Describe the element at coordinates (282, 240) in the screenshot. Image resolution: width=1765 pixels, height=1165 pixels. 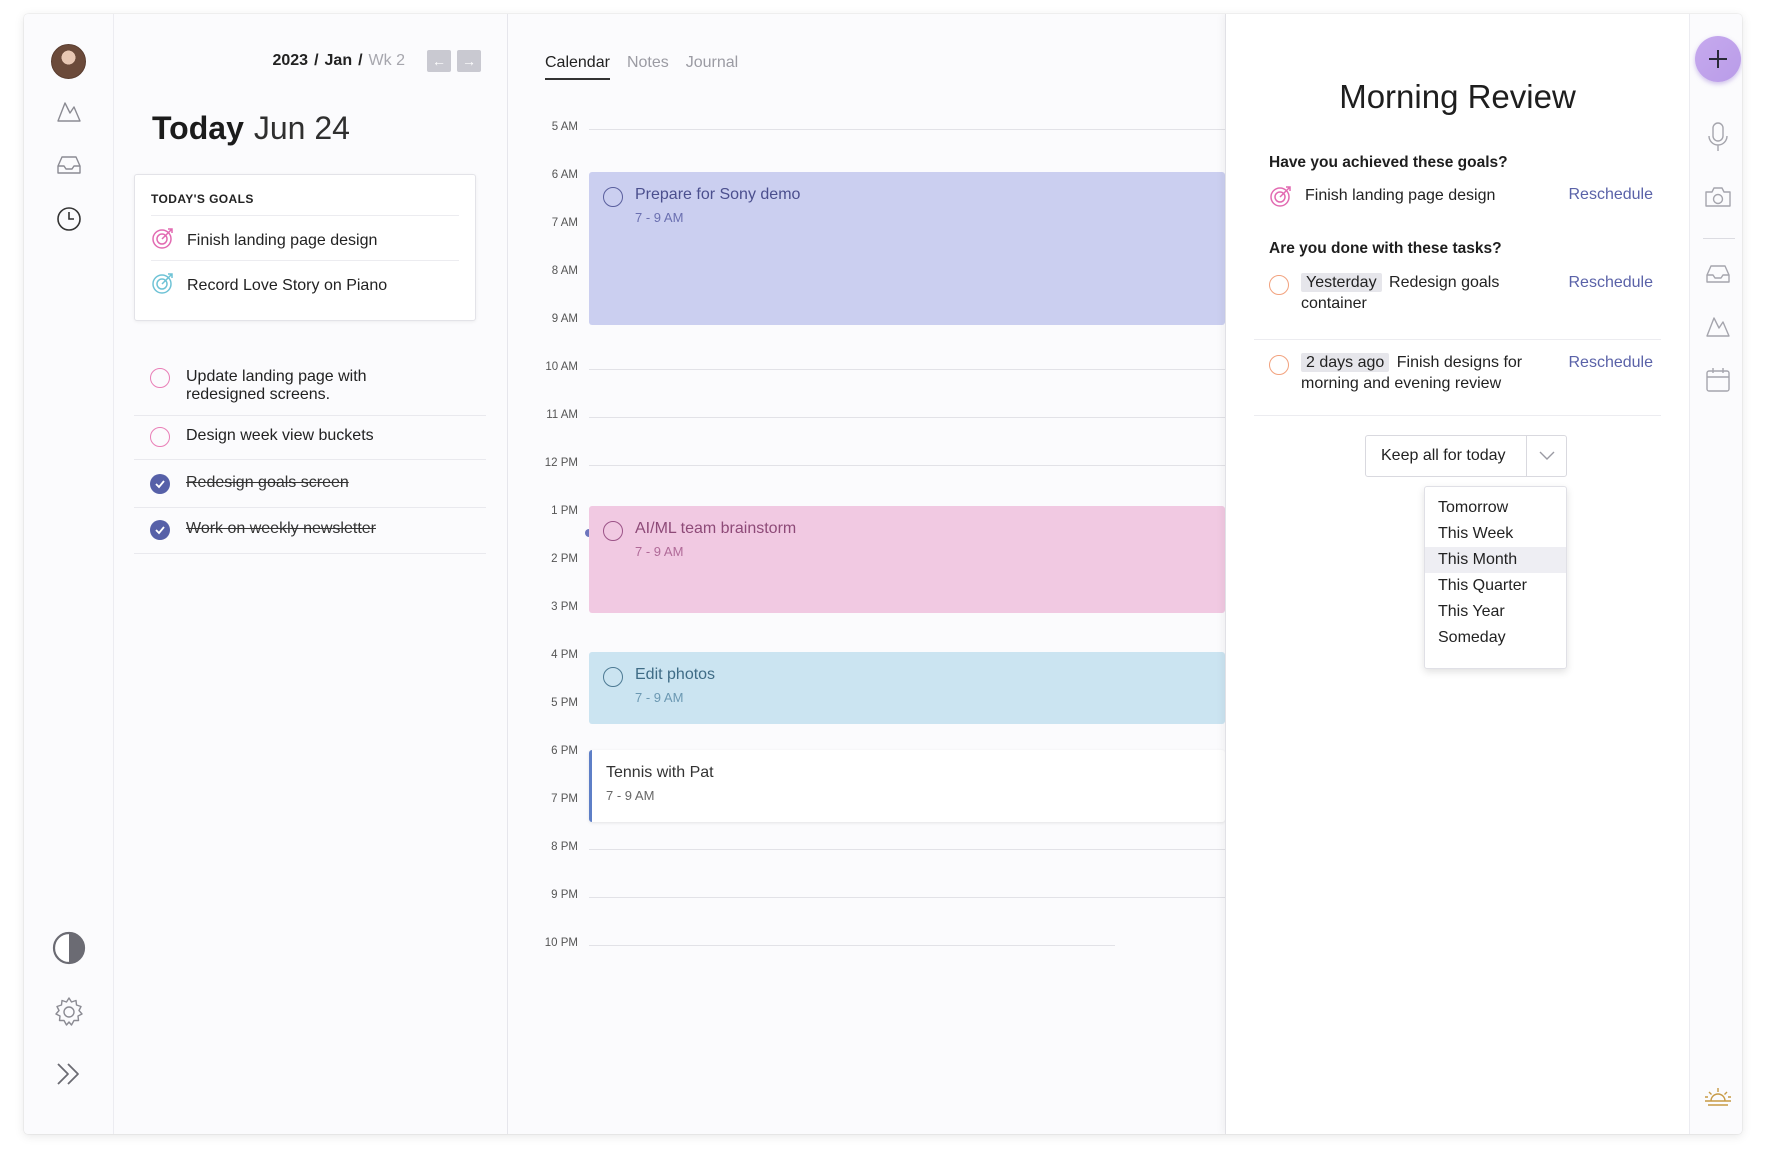
I see `goal-label: Finish landing page design` at that location.